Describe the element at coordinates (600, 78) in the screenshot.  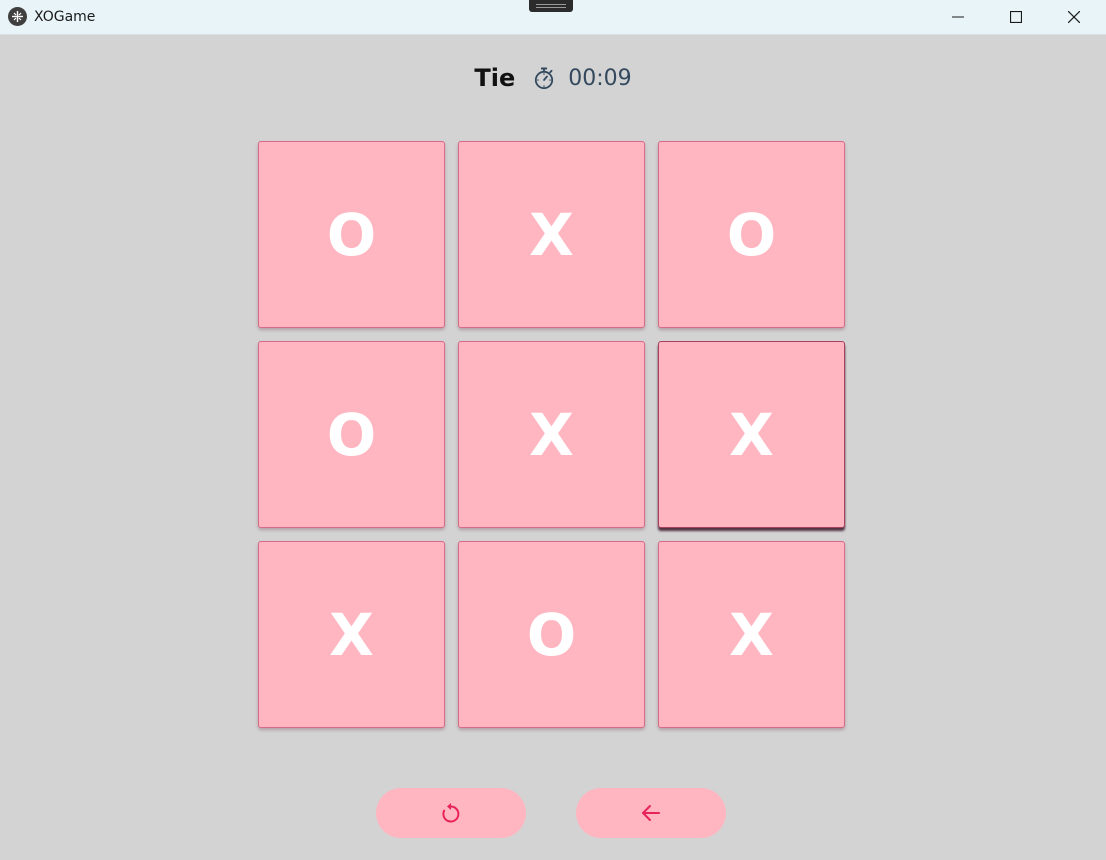
I see `timer-value: 00:09` at that location.